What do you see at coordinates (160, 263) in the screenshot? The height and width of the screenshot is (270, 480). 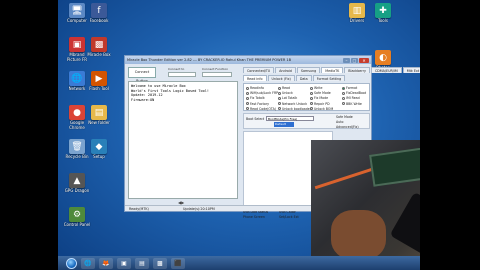 I see `taskbar-app-icon: ▩` at bounding box center [160, 263].